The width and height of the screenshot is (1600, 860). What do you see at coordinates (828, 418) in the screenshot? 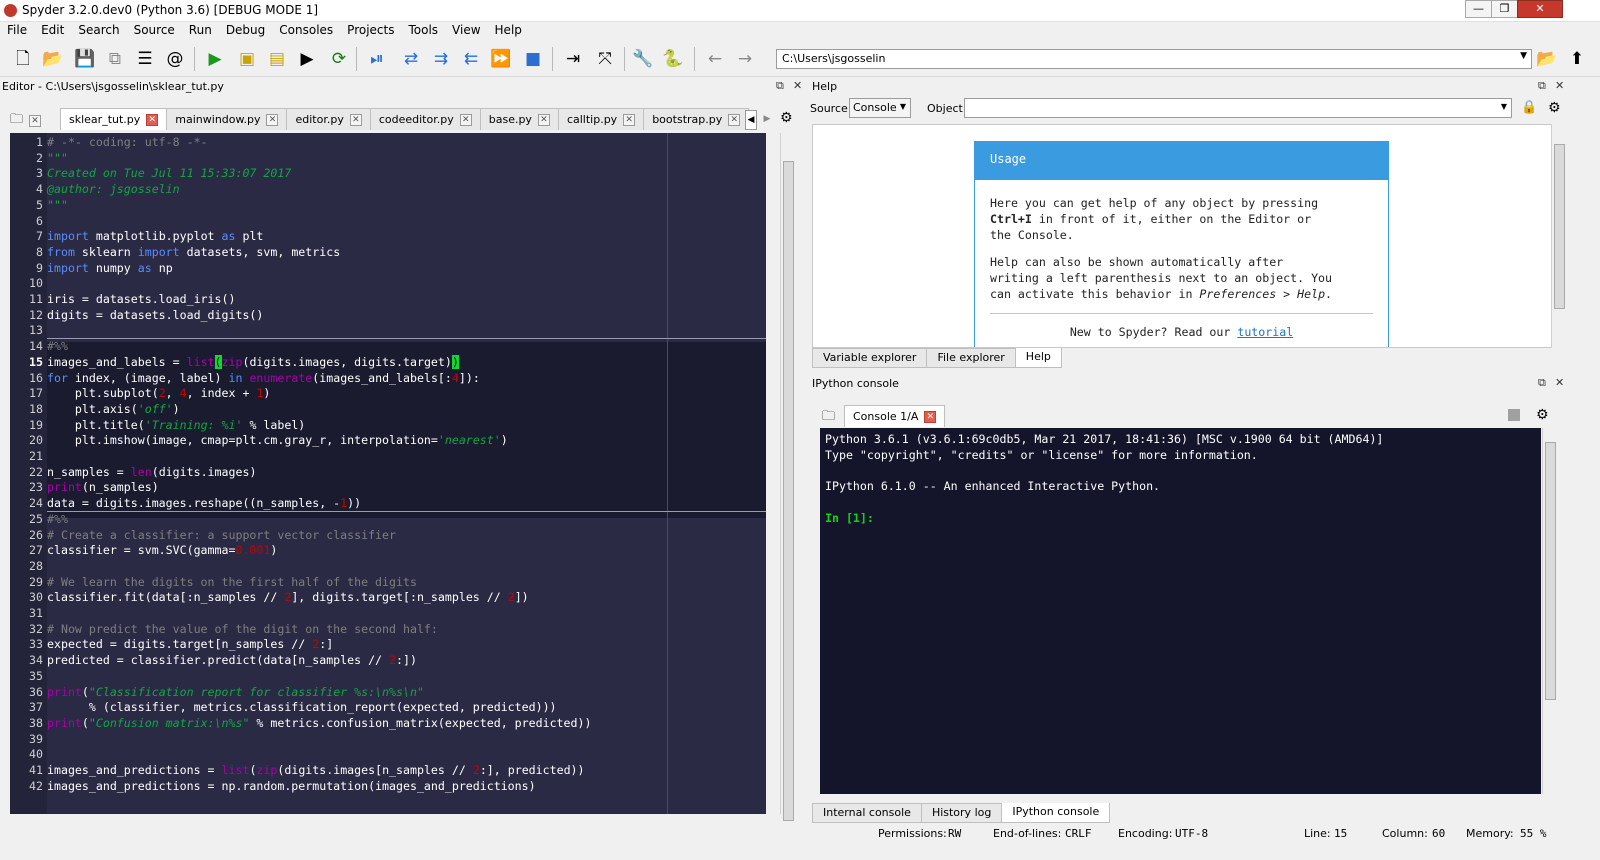
I see `browse-consoles-icon: 🗀` at bounding box center [828, 418].